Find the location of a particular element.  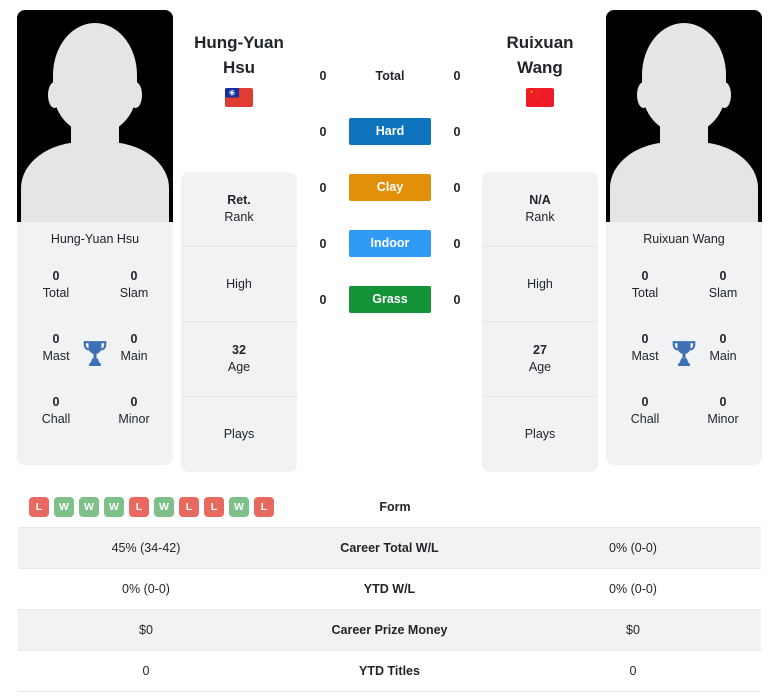

right-player-photo-name: Ruixuan Wang is located at coordinates (684, 239).